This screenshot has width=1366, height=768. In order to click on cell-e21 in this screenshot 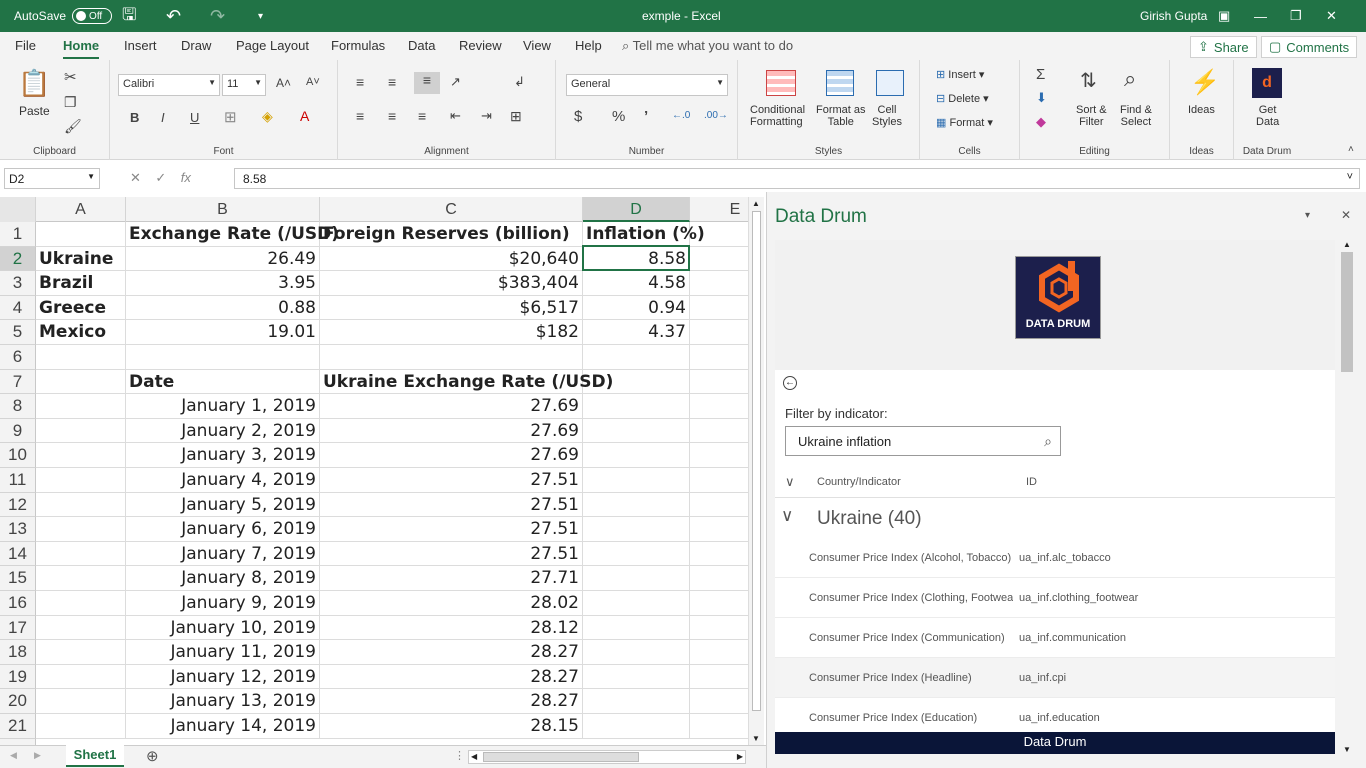, I will do `click(719, 726)`.